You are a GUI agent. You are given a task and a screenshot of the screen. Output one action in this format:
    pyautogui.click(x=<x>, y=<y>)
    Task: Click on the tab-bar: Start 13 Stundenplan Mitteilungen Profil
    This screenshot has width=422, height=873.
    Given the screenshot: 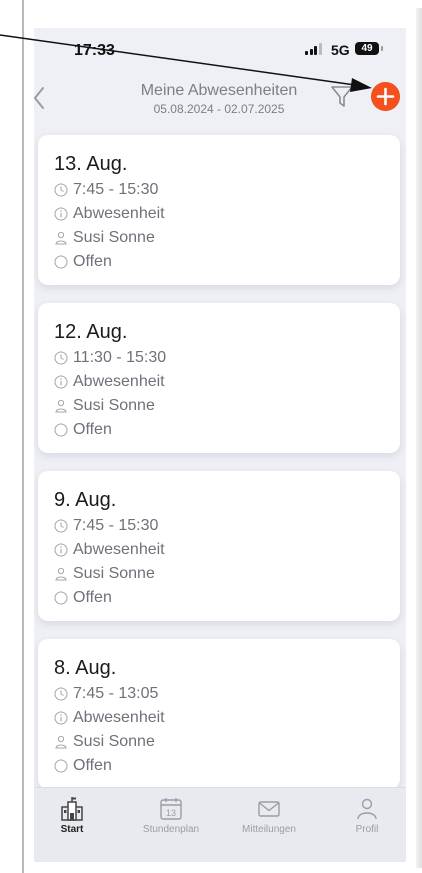 What is the action you would take?
    pyautogui.click(x=220, y=824)
    